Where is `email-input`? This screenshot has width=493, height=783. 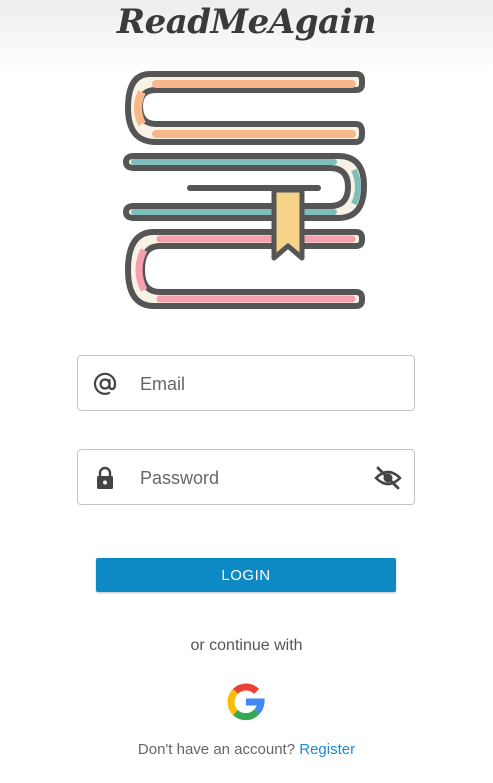 email-input is located at coordinates (255, 384).